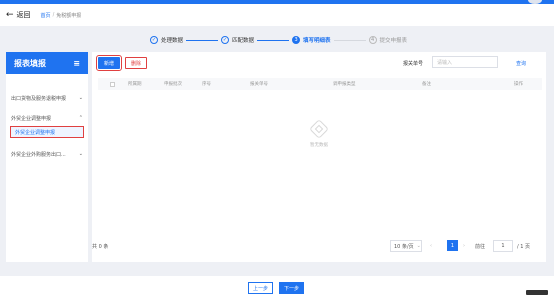 The width and height of the screenshot is (554, 300). What do you see at coordinates (47, 63) in the screenshot?
I see `sidebar-header: 报表填报 ≡` at bounding box center [47, 63].